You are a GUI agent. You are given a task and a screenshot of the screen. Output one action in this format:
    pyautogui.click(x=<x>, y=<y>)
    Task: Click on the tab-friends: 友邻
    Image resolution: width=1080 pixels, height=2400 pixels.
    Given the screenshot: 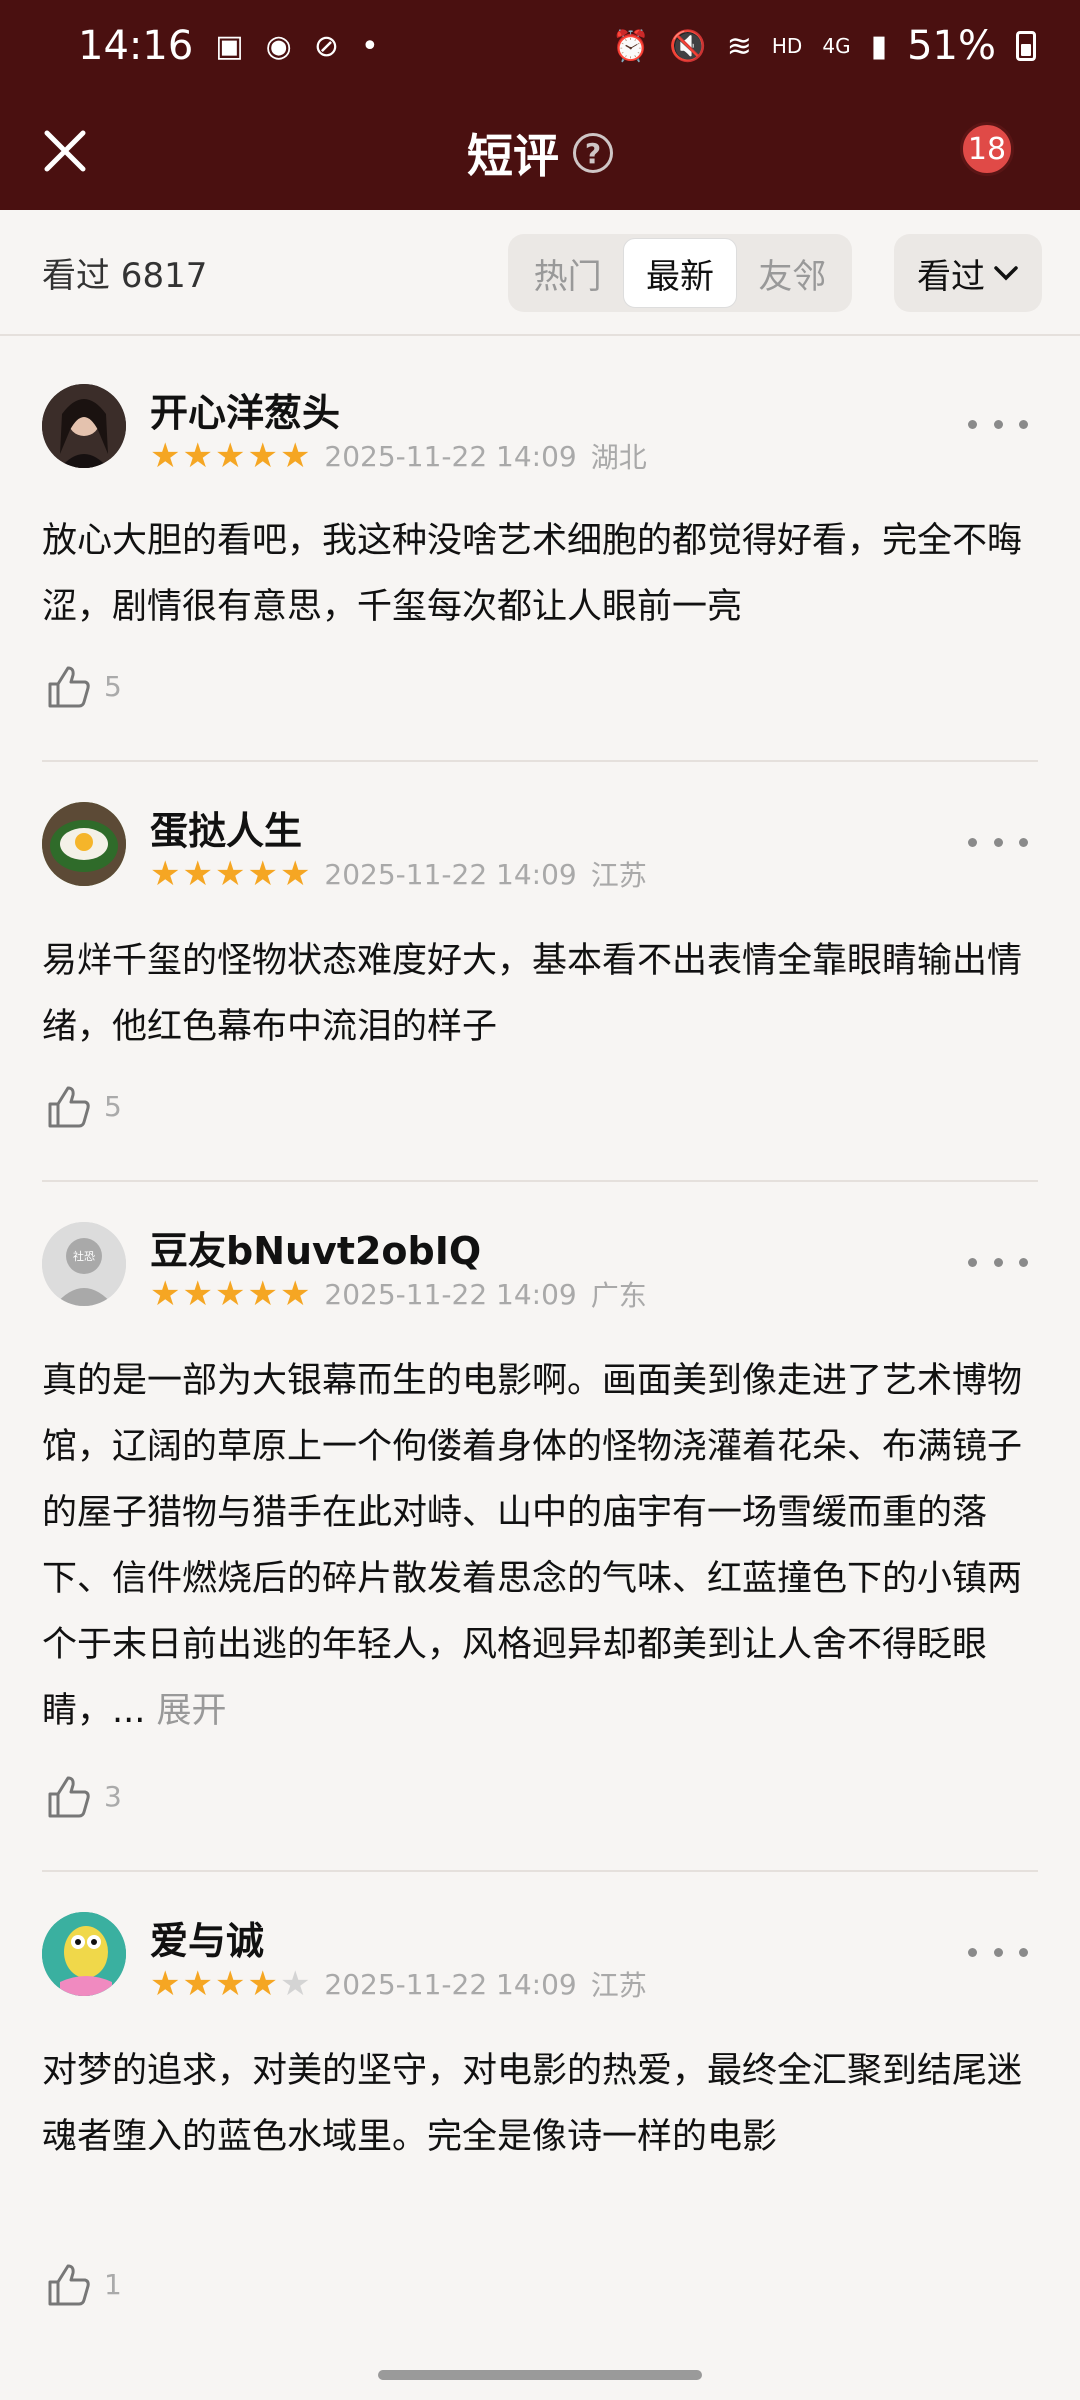 What is the action you would take?
    pyautogui.click(x=792, y=273)
    